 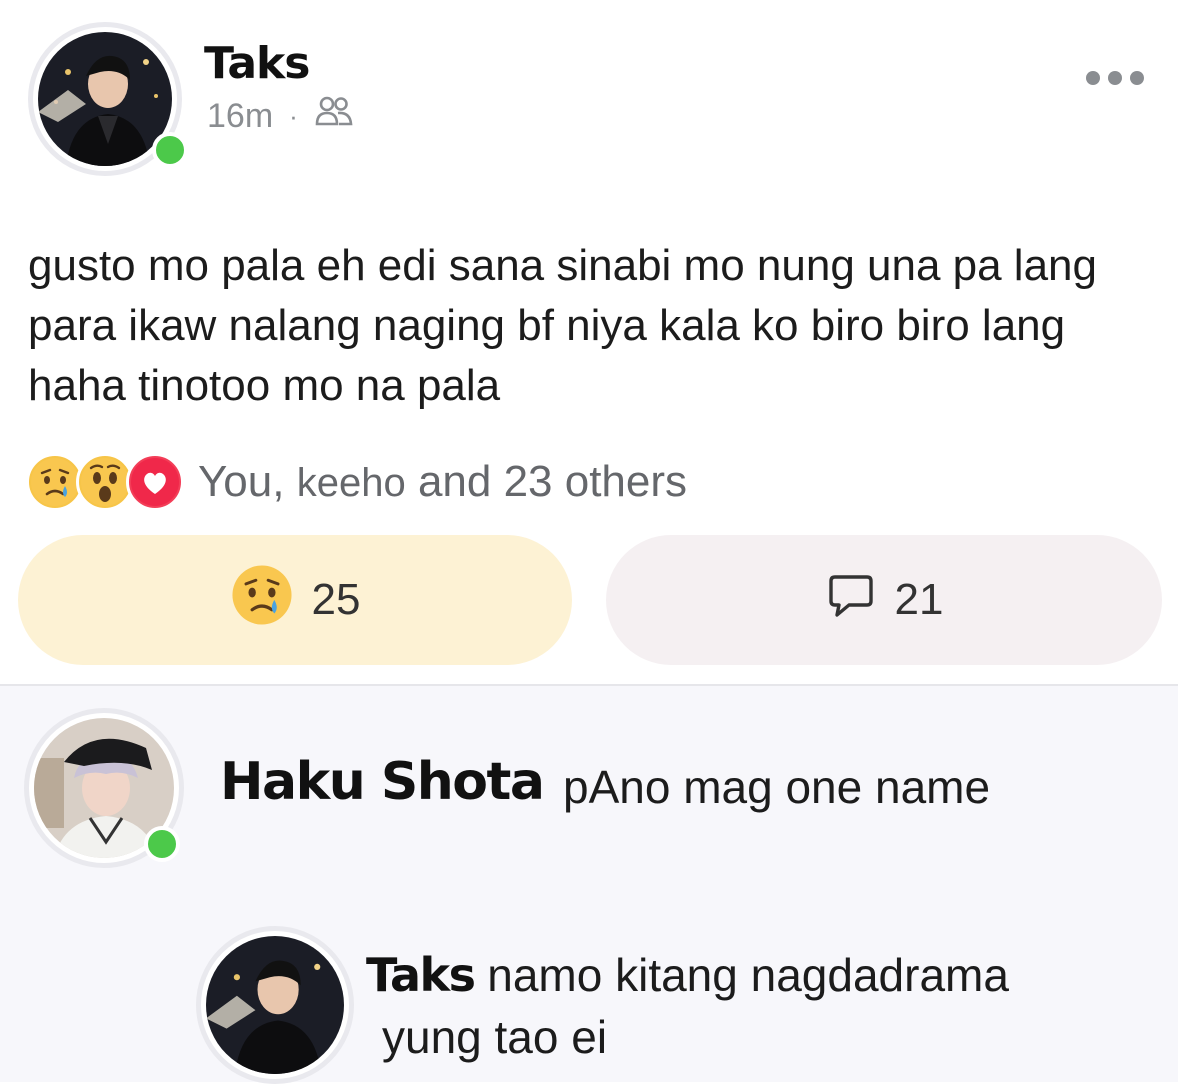 What do you see at coordinates (748, 975) in the screenshot?
I see `reply-text-line1: namo kitang nagdadrama` at bounding box center [748, 975].